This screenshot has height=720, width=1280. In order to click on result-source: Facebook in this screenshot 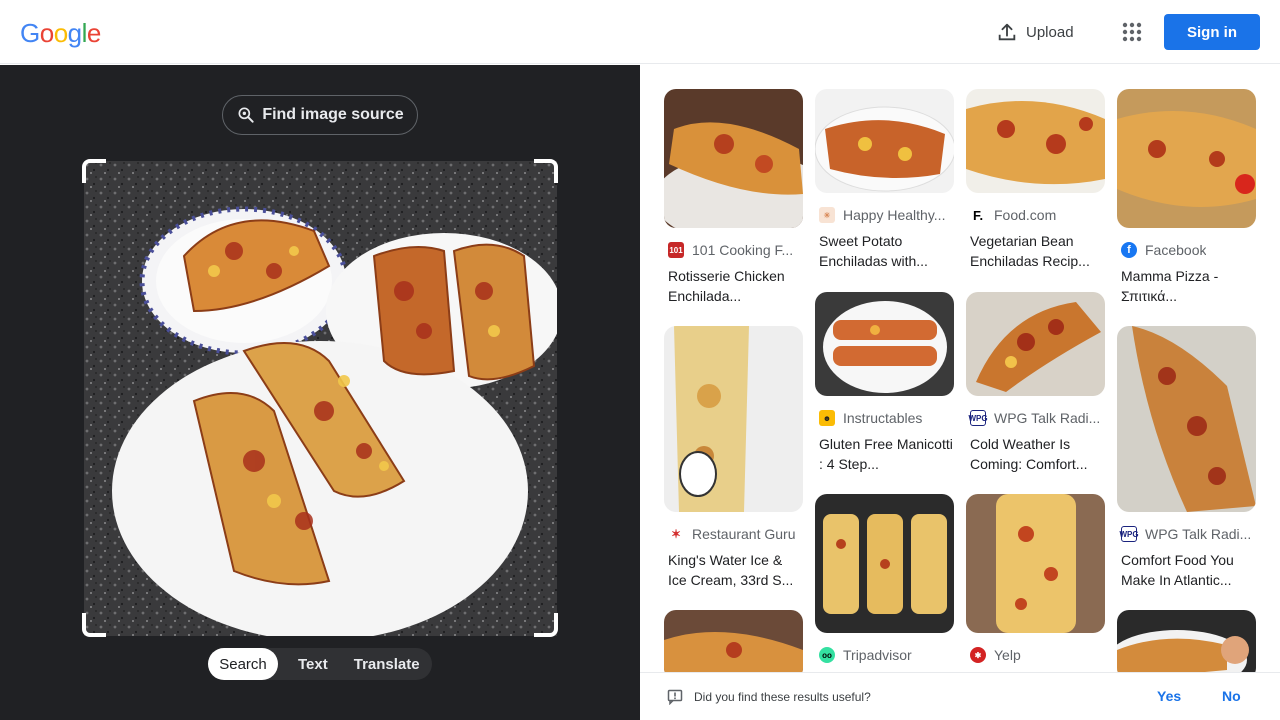, I will do `click(1176, 250)`.